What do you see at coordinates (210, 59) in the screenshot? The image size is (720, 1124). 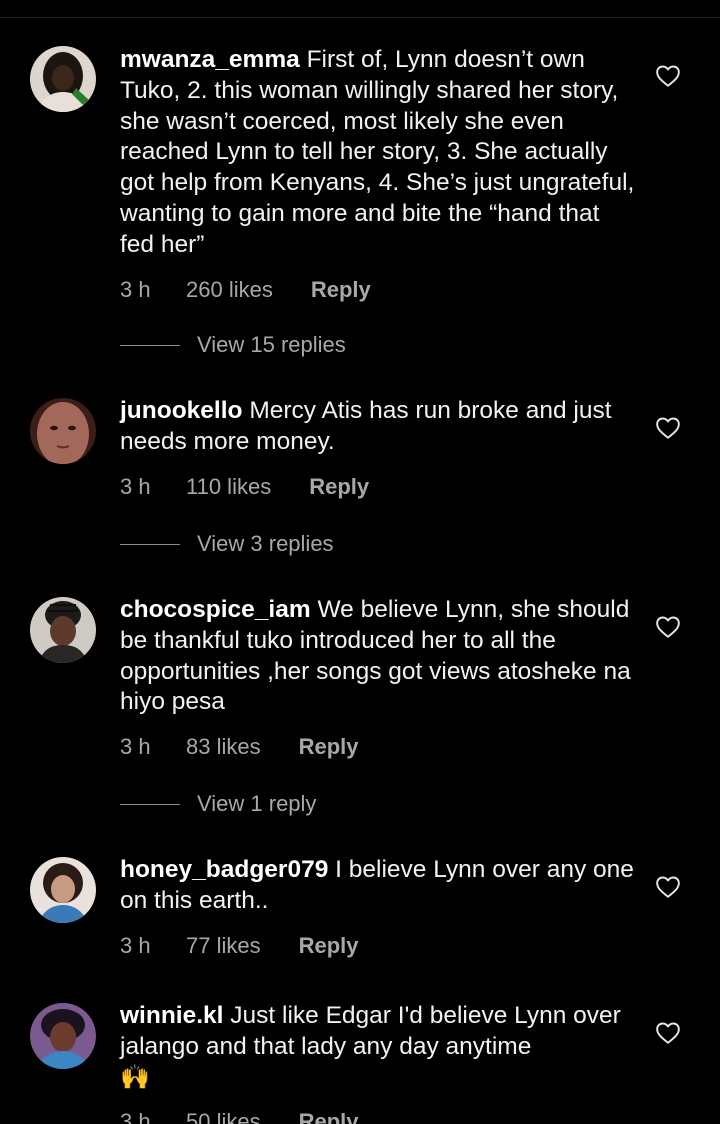 I see `comment-username: mwanza_emma` at bounding box center [210, 59].